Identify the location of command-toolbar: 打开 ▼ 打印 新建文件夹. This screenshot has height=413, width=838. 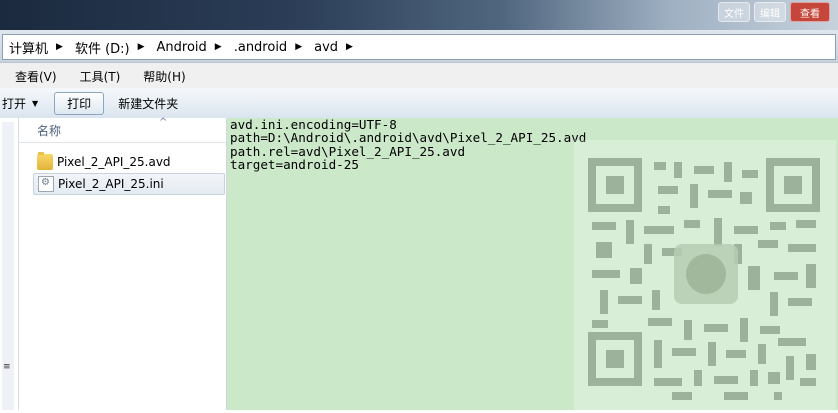
(419, 103).